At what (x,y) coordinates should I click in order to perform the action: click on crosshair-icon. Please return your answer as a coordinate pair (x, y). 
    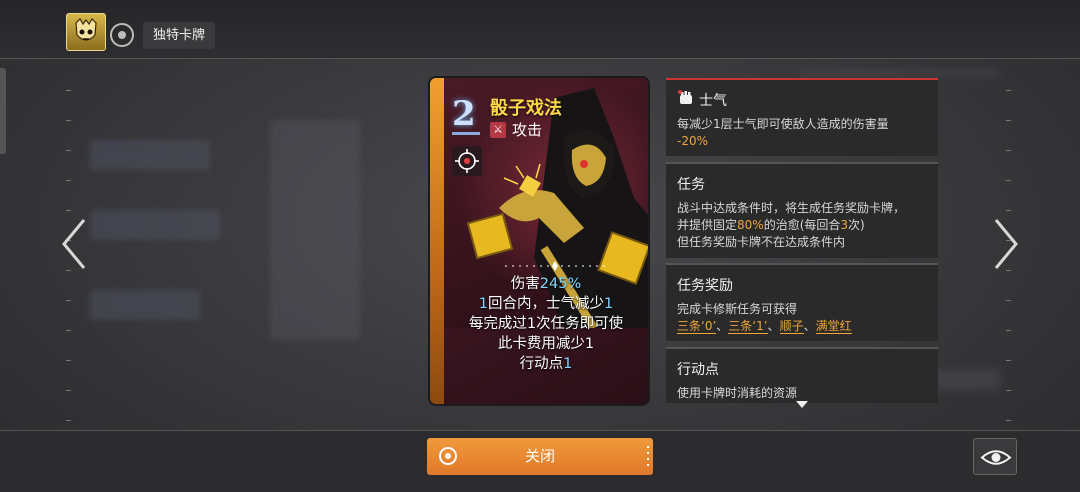
    Looking at the image, I should click on (467, 161).